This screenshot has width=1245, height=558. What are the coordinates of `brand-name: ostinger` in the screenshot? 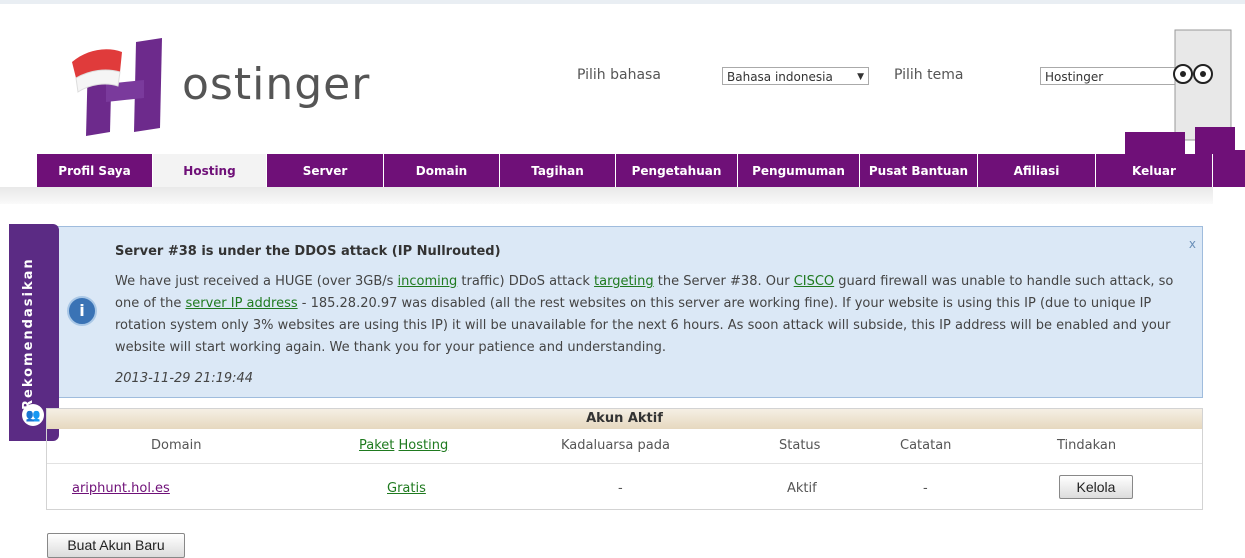 It's located at (276, 84).